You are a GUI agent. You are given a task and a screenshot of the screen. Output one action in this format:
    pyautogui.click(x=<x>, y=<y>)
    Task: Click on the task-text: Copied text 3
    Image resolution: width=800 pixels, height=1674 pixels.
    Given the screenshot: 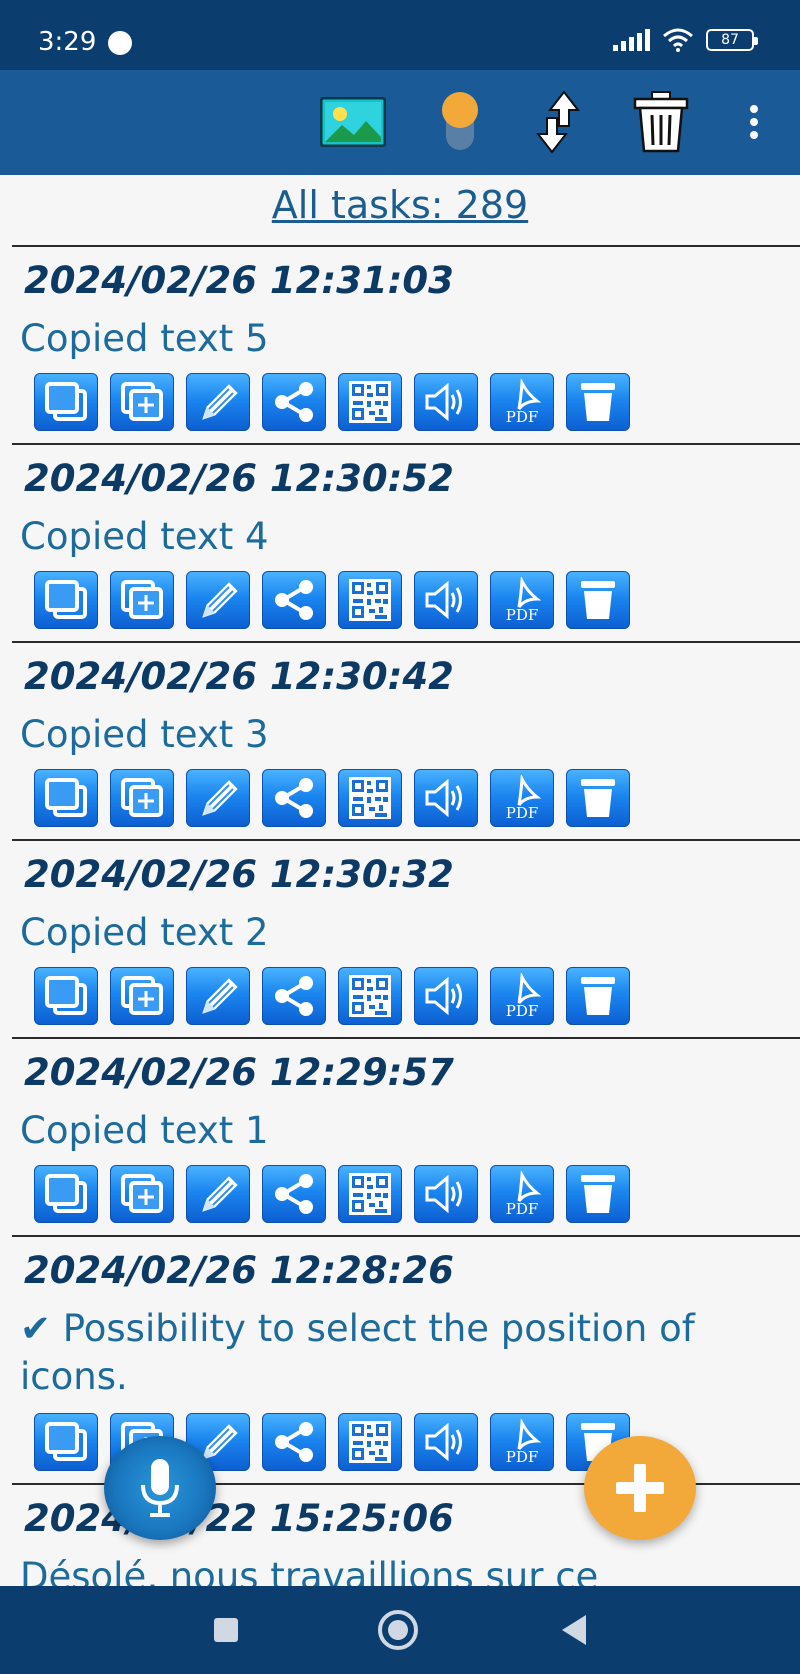 What is the action you would take?
    pyautogui.click(x=144, y=734)
    